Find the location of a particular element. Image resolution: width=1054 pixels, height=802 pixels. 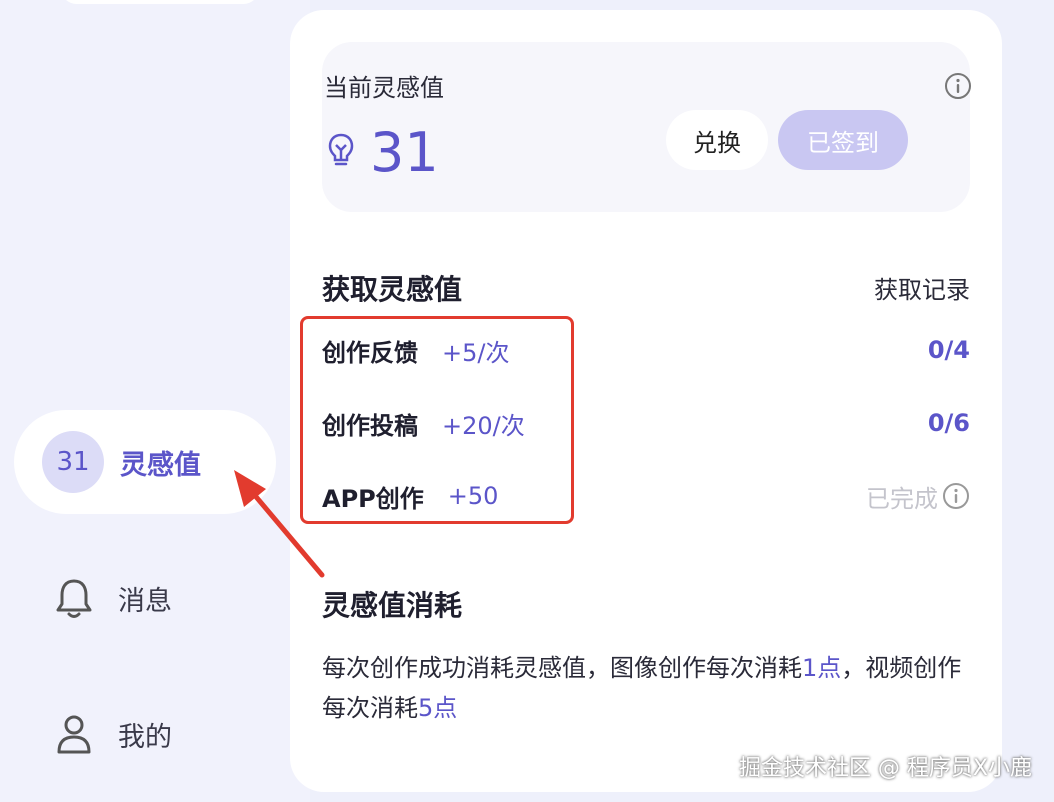

watermark: 掘金技术社区 @ 程序员X小鹿 is located at coordinates (885, 768).